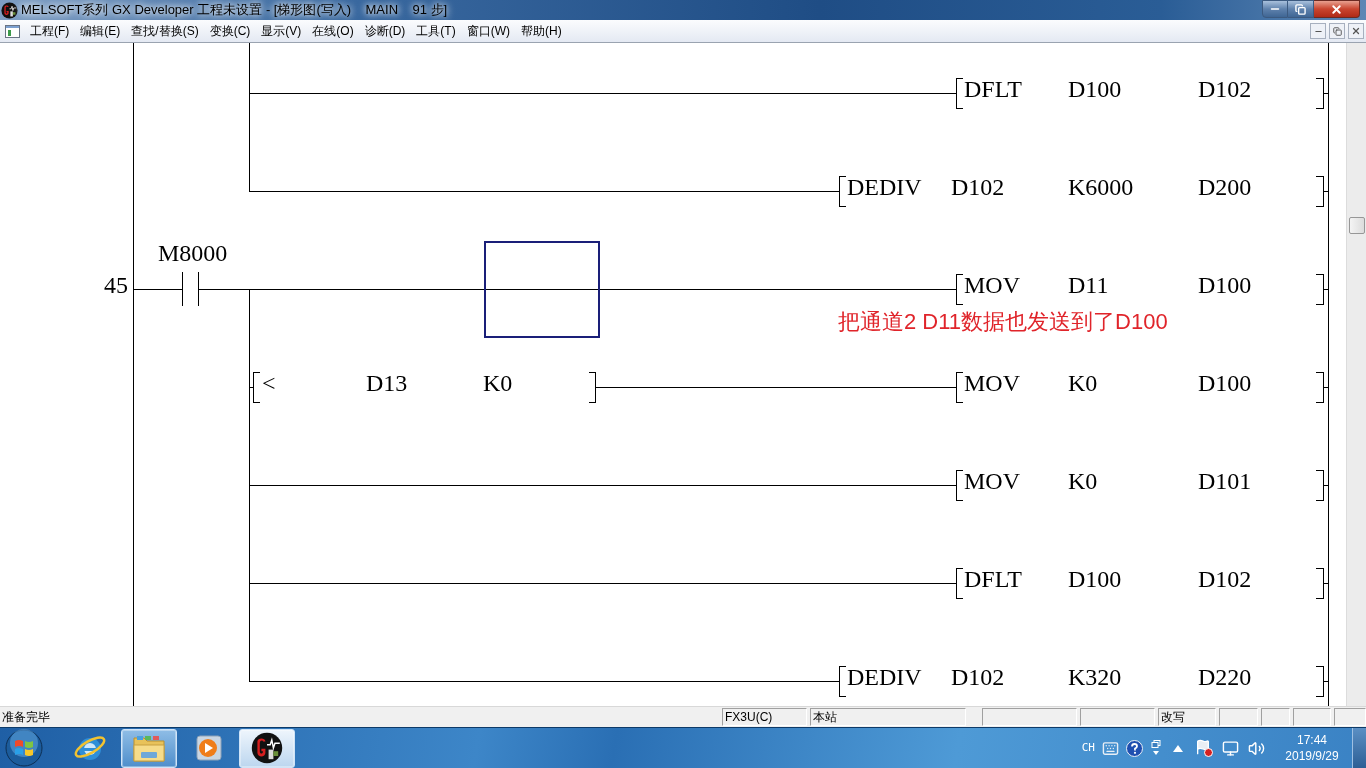 This screenshot has height=768, width=1366. What do you see at coordinates (165, 31) in the screenshot?
I see `menu-item: 查找/替换(S)` at bounding box center [165, 31].